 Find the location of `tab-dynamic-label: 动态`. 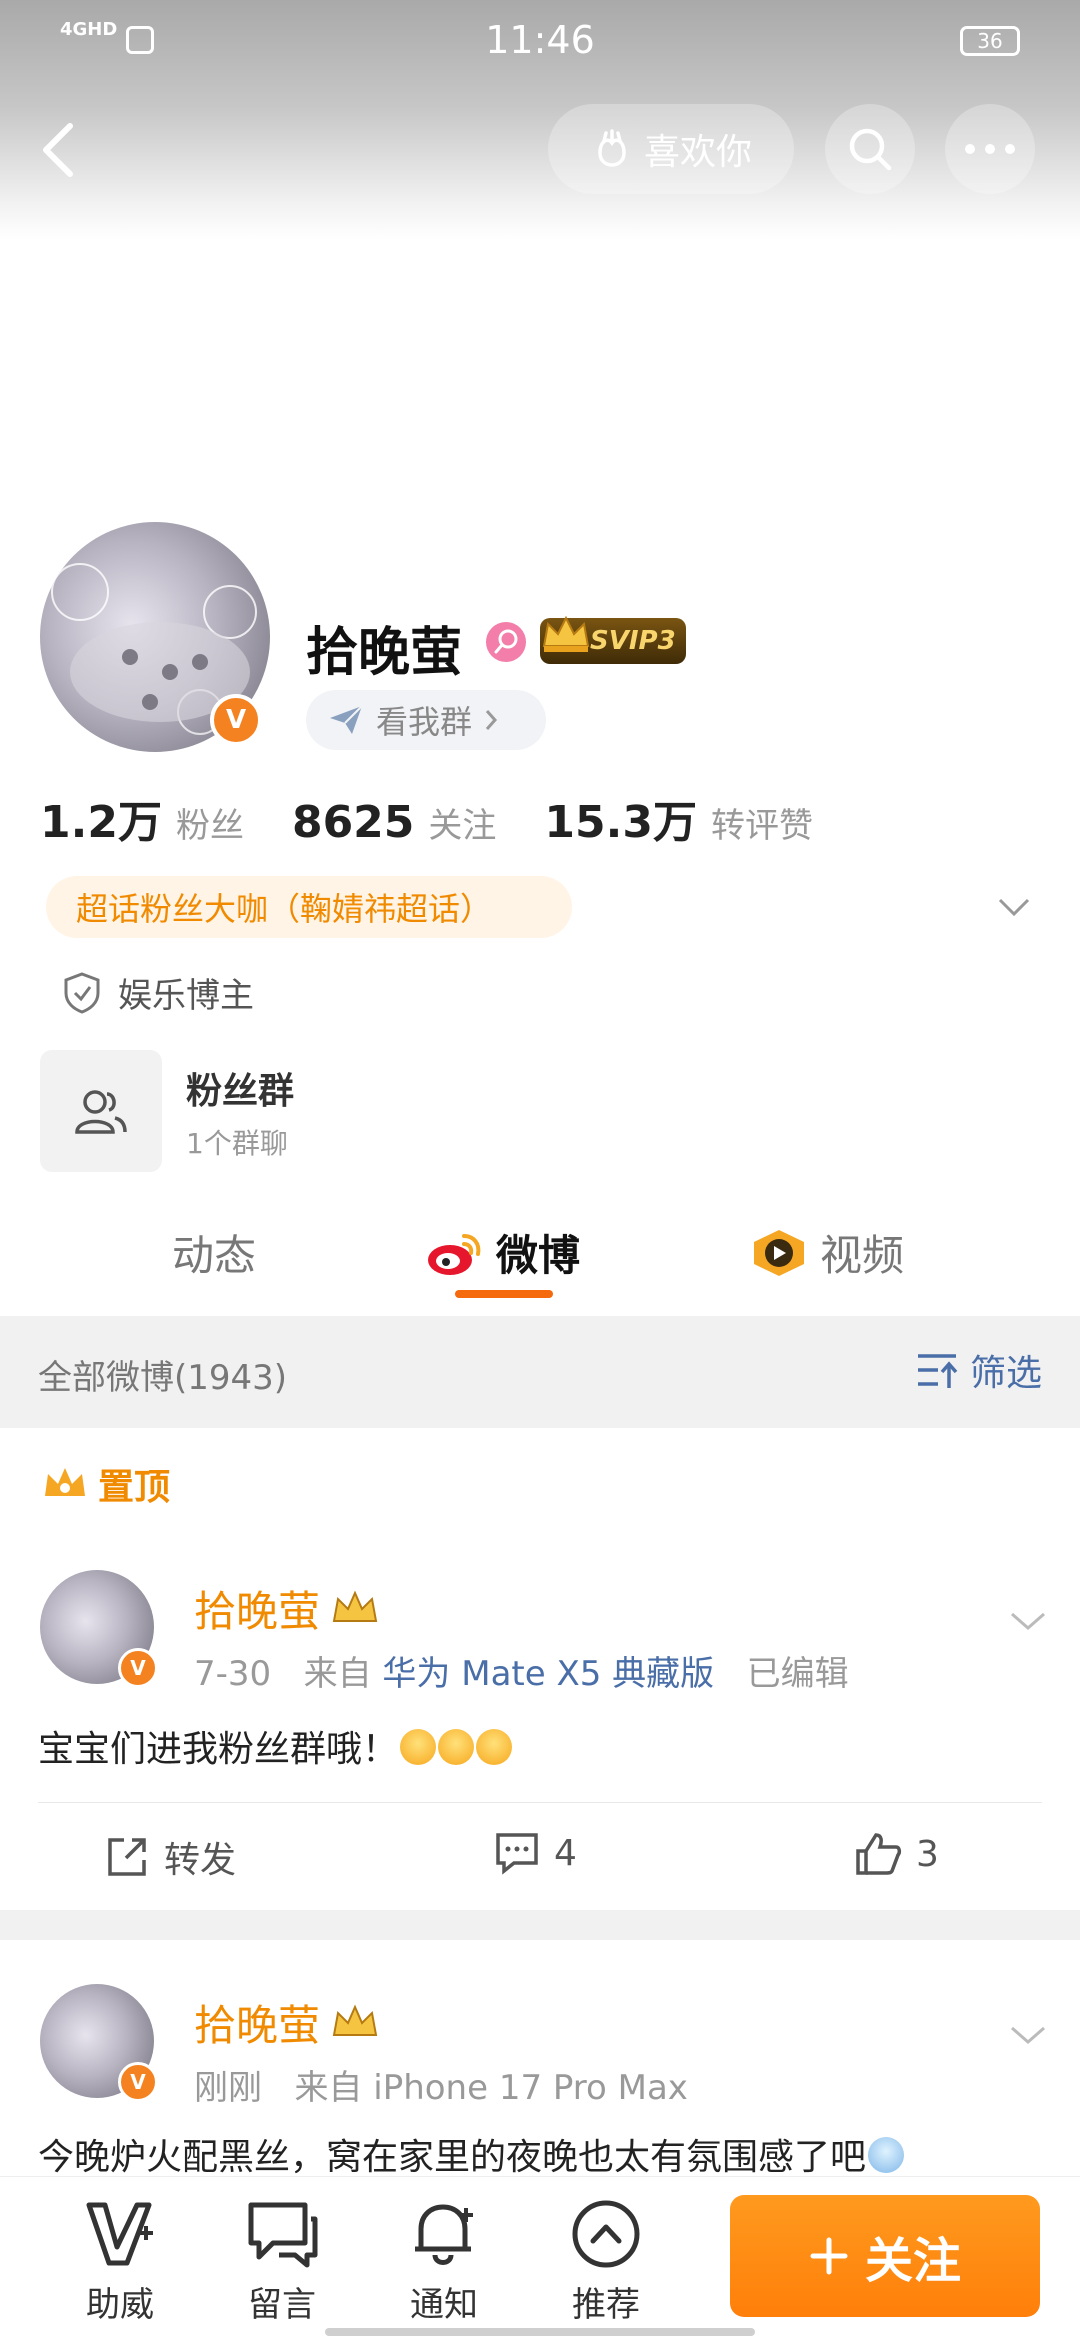

tab-dynamic-label: 动态 is located at coordinates (214, 1255).